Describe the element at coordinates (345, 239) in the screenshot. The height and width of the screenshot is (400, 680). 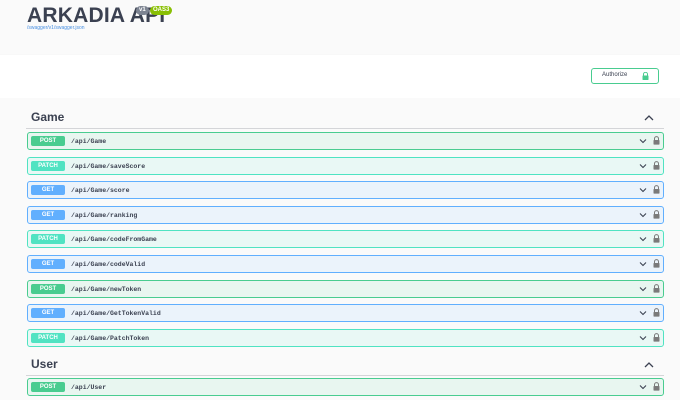
I see `operation-block: PATCH/api/Game/codeFromGame` at that location.